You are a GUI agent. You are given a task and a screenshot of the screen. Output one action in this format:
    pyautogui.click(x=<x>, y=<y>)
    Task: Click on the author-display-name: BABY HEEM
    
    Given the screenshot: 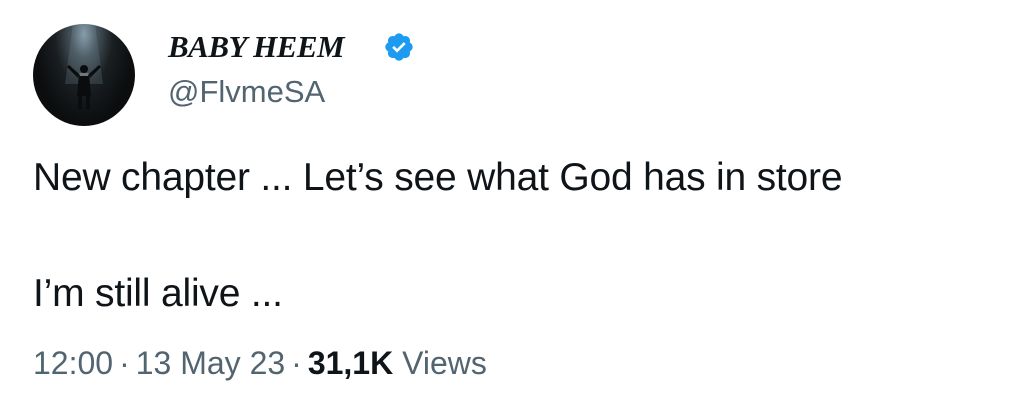 What is the action you would take?
    pyautogui.click(x=256, y=47)
    